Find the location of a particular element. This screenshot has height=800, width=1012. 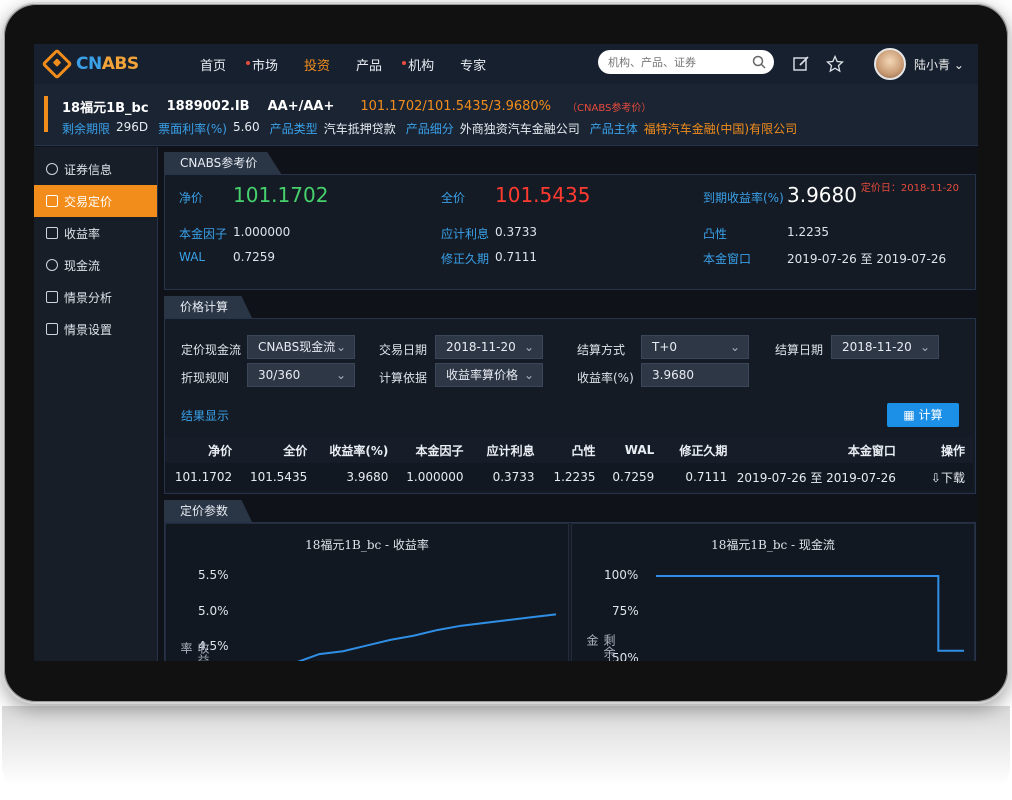

calculator-icon: ▦ is located at coordinates (909, 415).